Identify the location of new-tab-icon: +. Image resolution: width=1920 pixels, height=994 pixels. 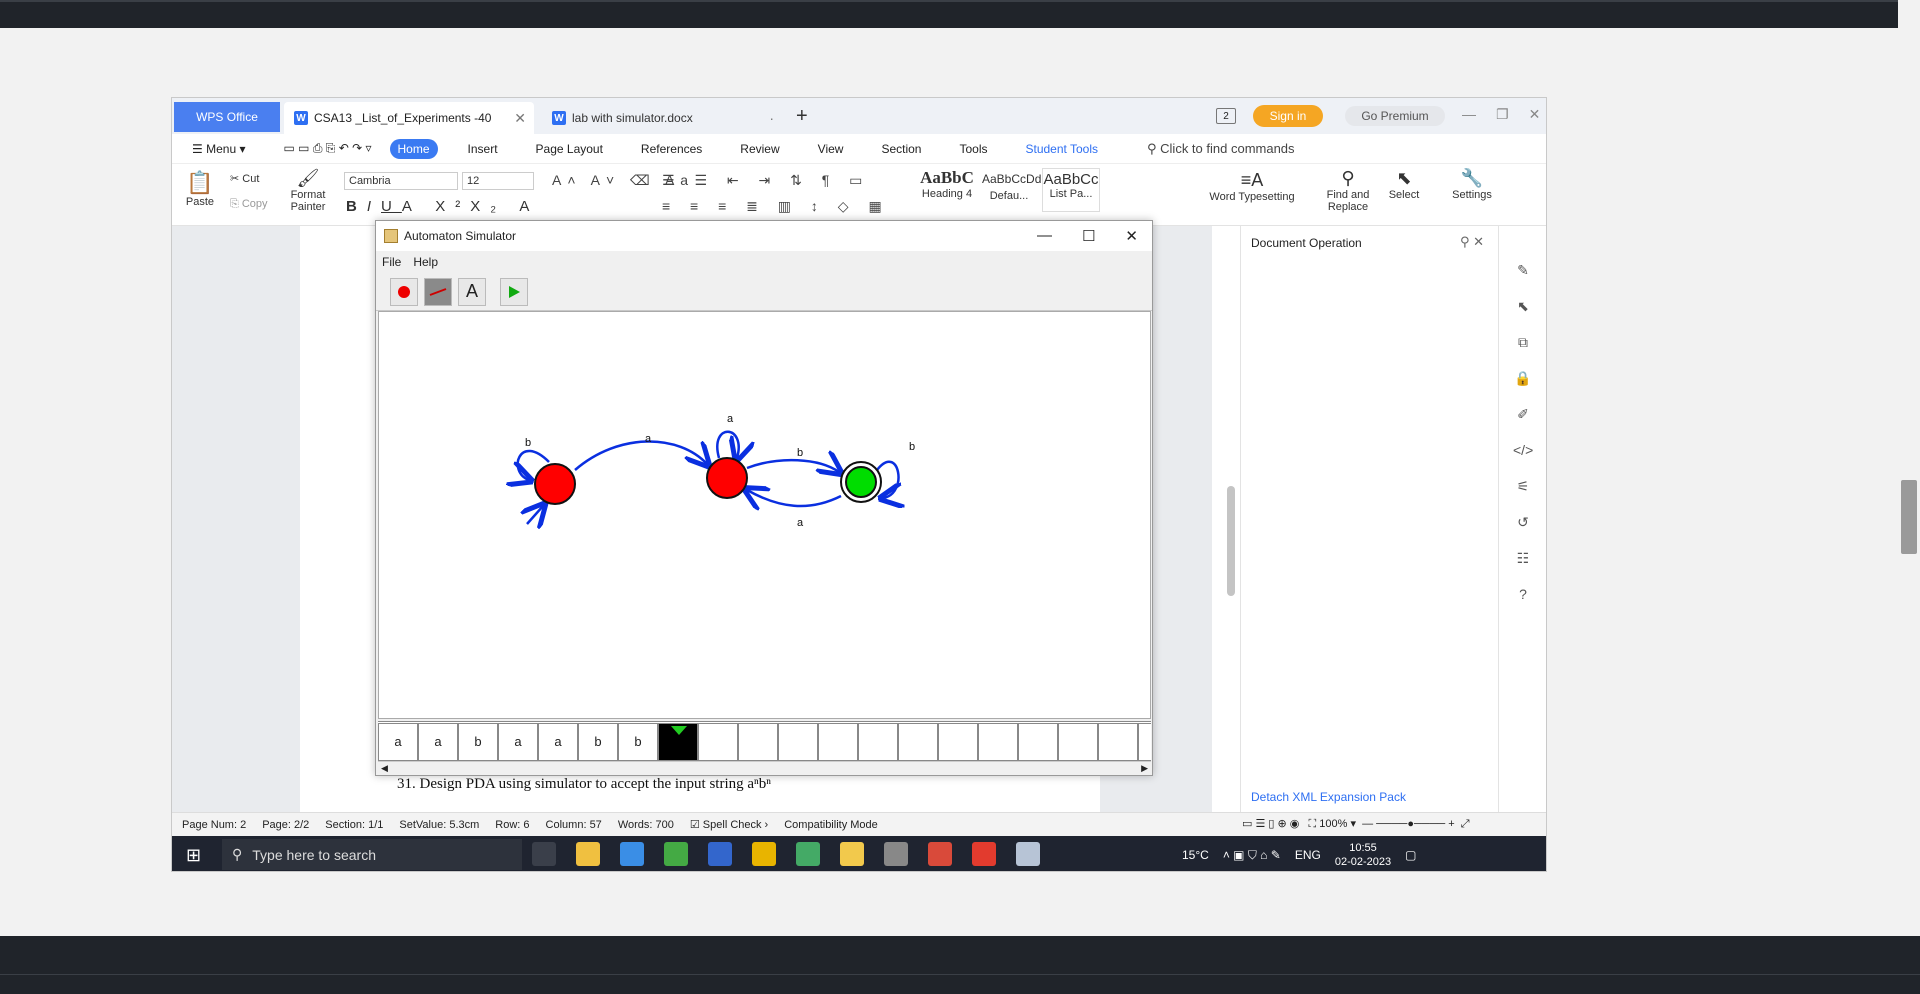
(802, 116).